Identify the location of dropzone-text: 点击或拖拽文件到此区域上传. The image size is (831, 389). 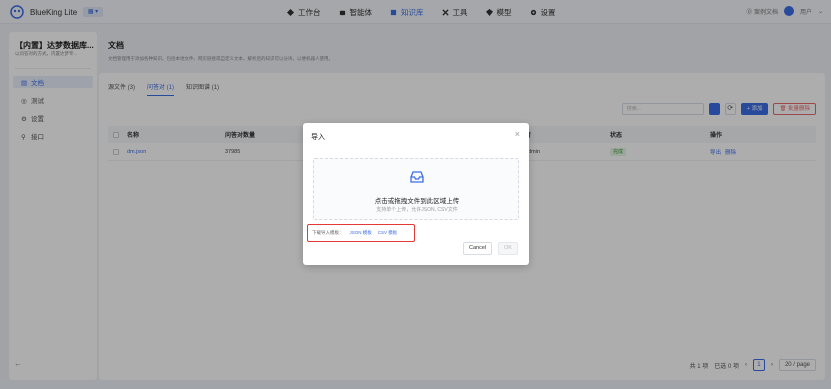
(417, 201).